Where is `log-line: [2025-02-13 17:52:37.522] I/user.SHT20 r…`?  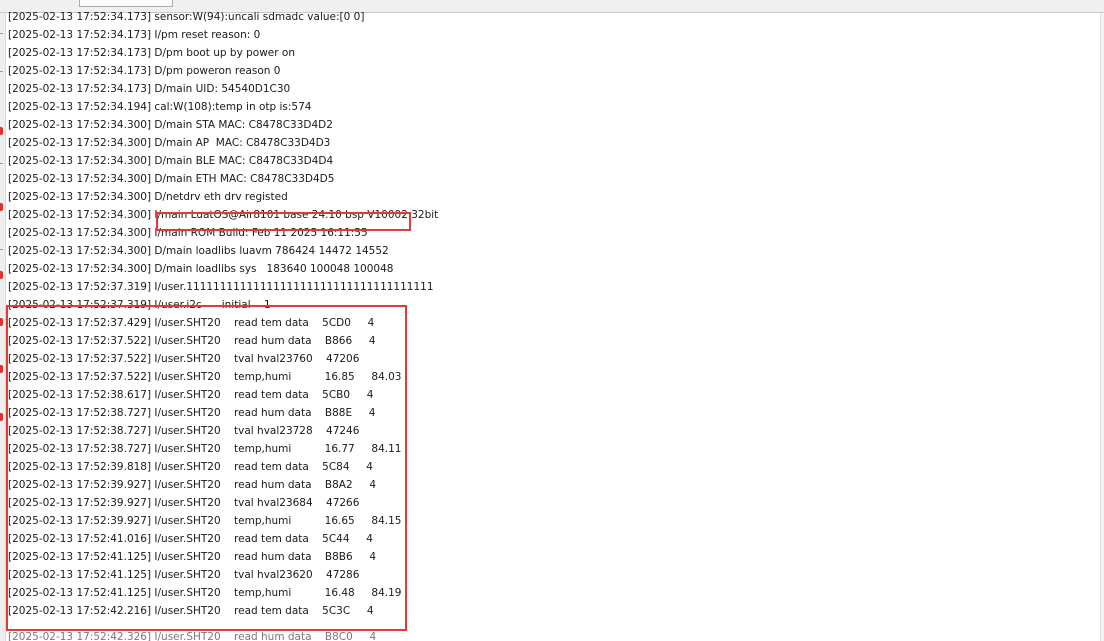
log-line: [2025-02-13 17:52:37.522] I/user.SHT20 r… is located at coordinates (192, 341).